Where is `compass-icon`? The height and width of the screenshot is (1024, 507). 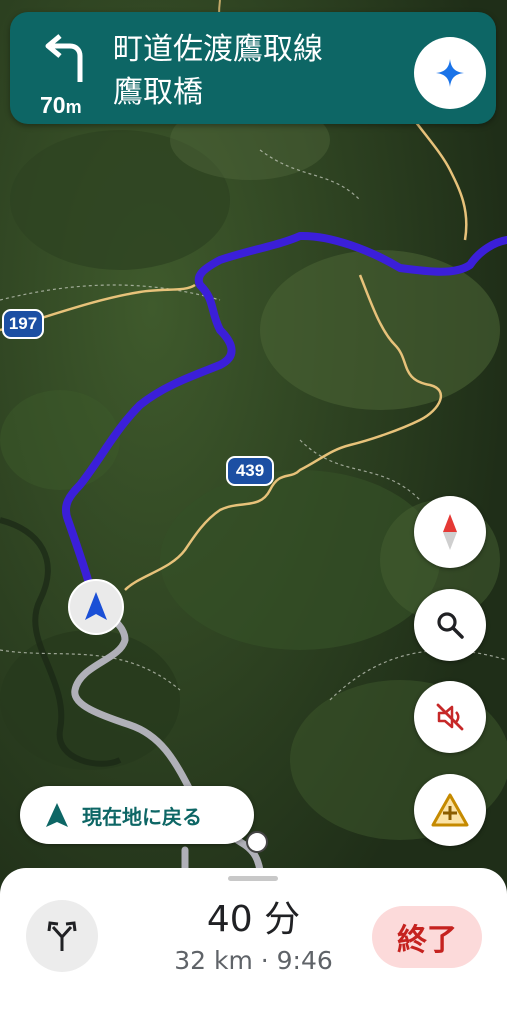 compass-icon is located at coordinates (450, 532).